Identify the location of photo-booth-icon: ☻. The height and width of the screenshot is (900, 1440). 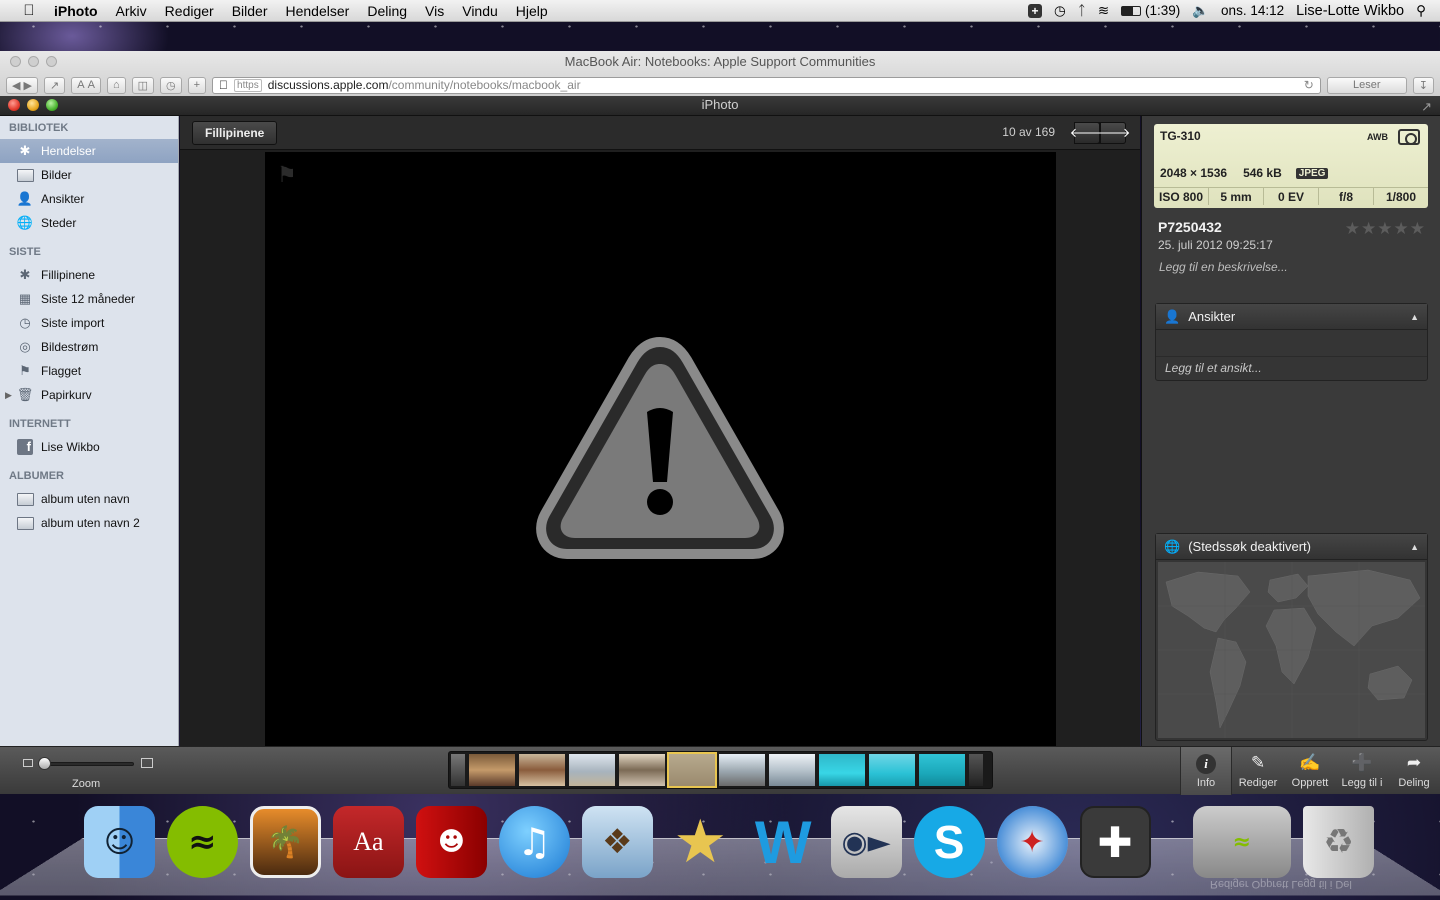
(451, 842).